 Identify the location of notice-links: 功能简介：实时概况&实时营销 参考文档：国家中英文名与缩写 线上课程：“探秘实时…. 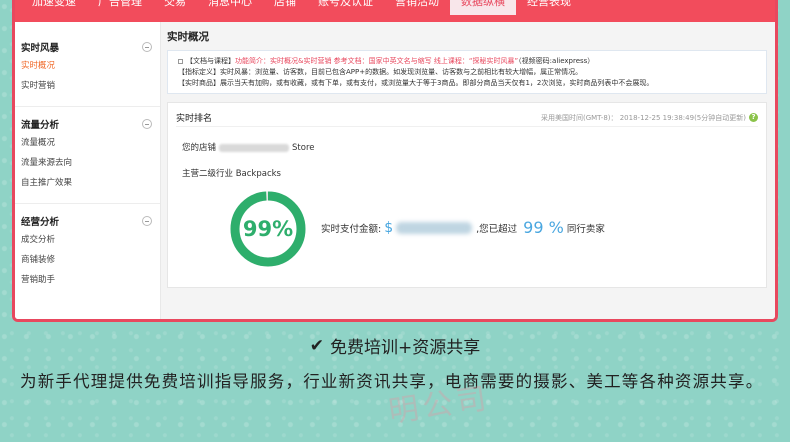
(376, 61).